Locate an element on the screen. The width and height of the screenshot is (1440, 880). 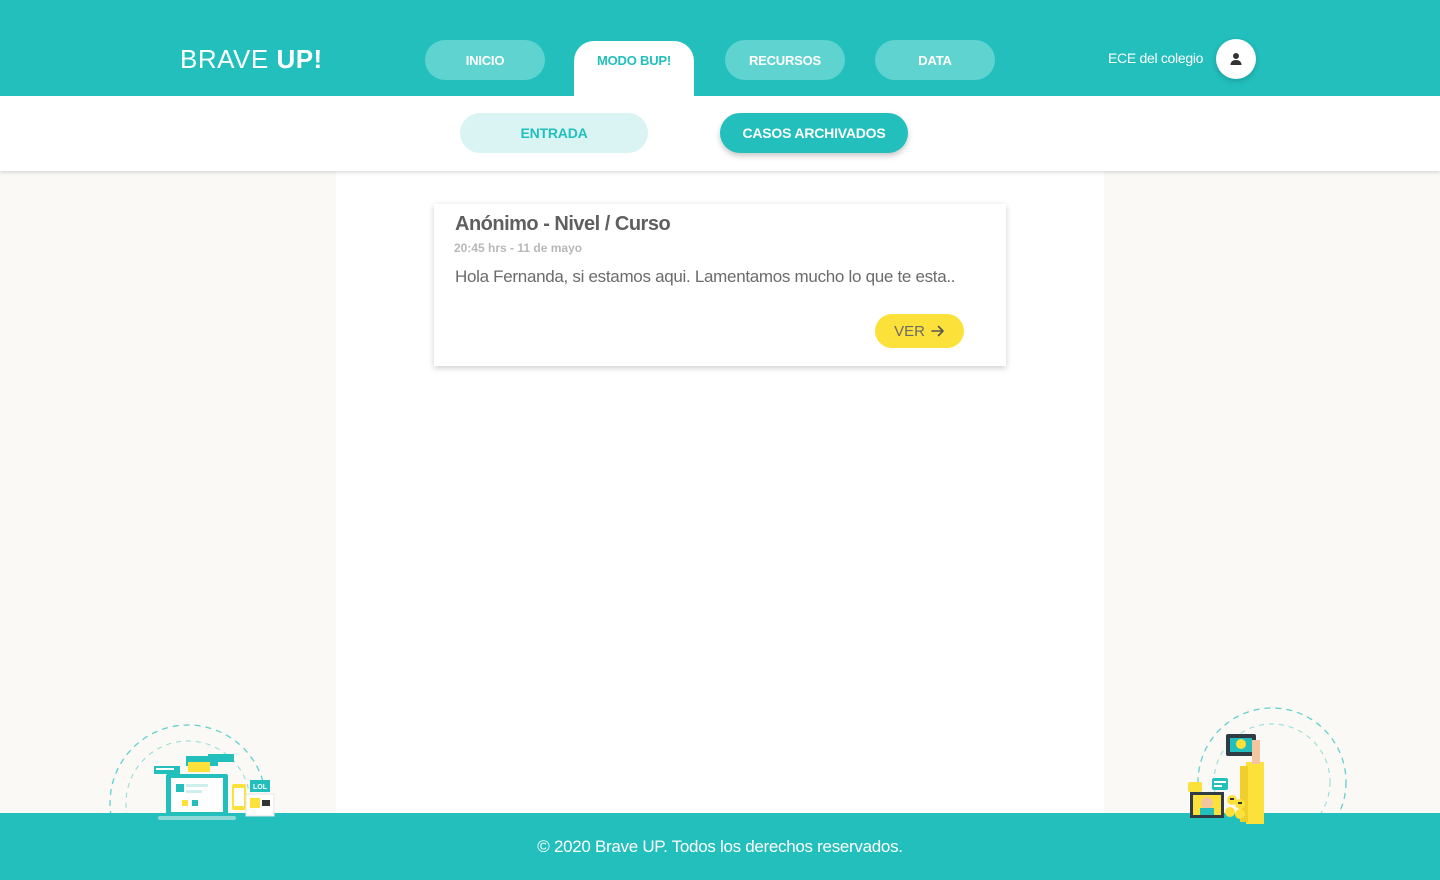
tab-recursos: RECURSOS is located at coordinates (785, 60).